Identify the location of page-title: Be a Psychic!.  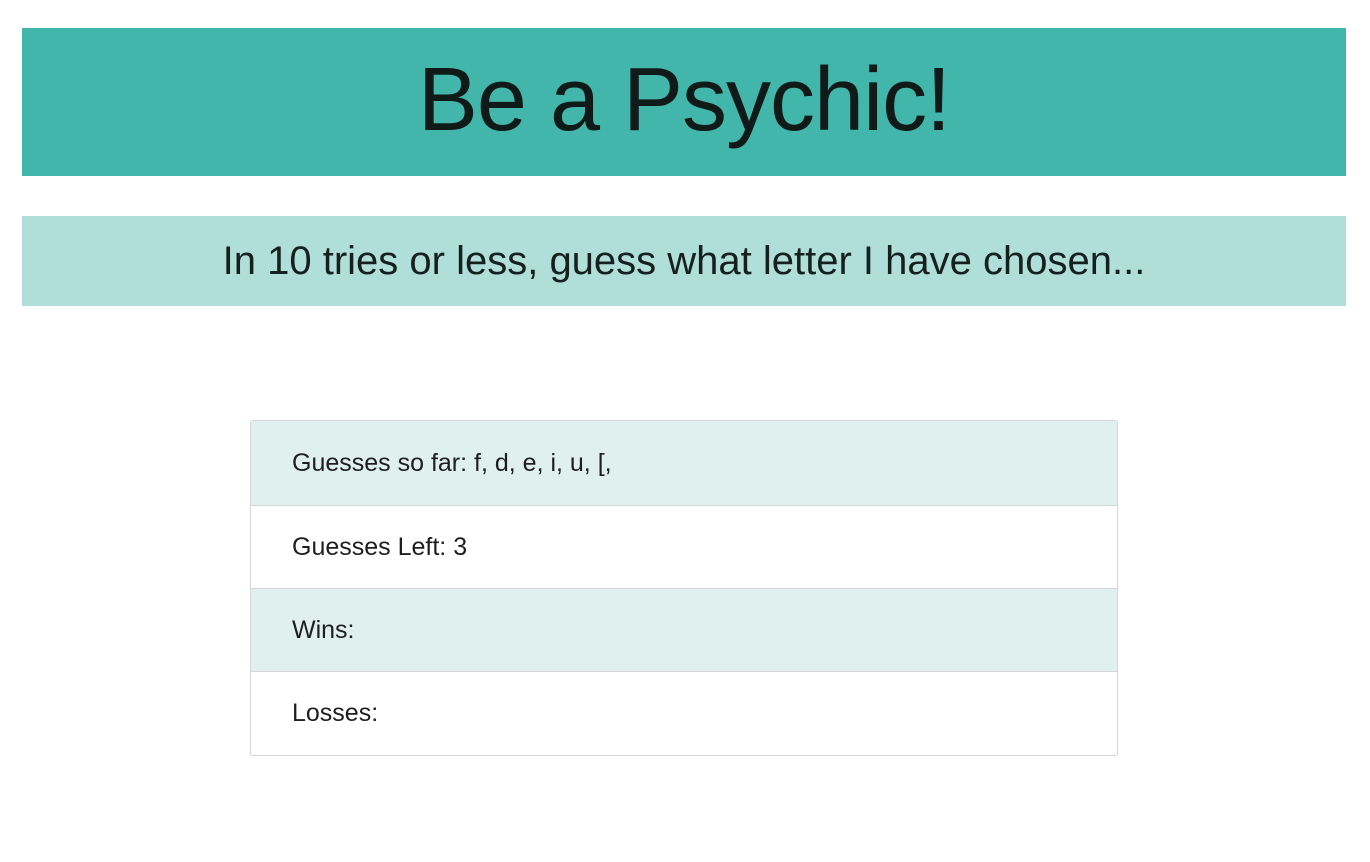
(684, 100).